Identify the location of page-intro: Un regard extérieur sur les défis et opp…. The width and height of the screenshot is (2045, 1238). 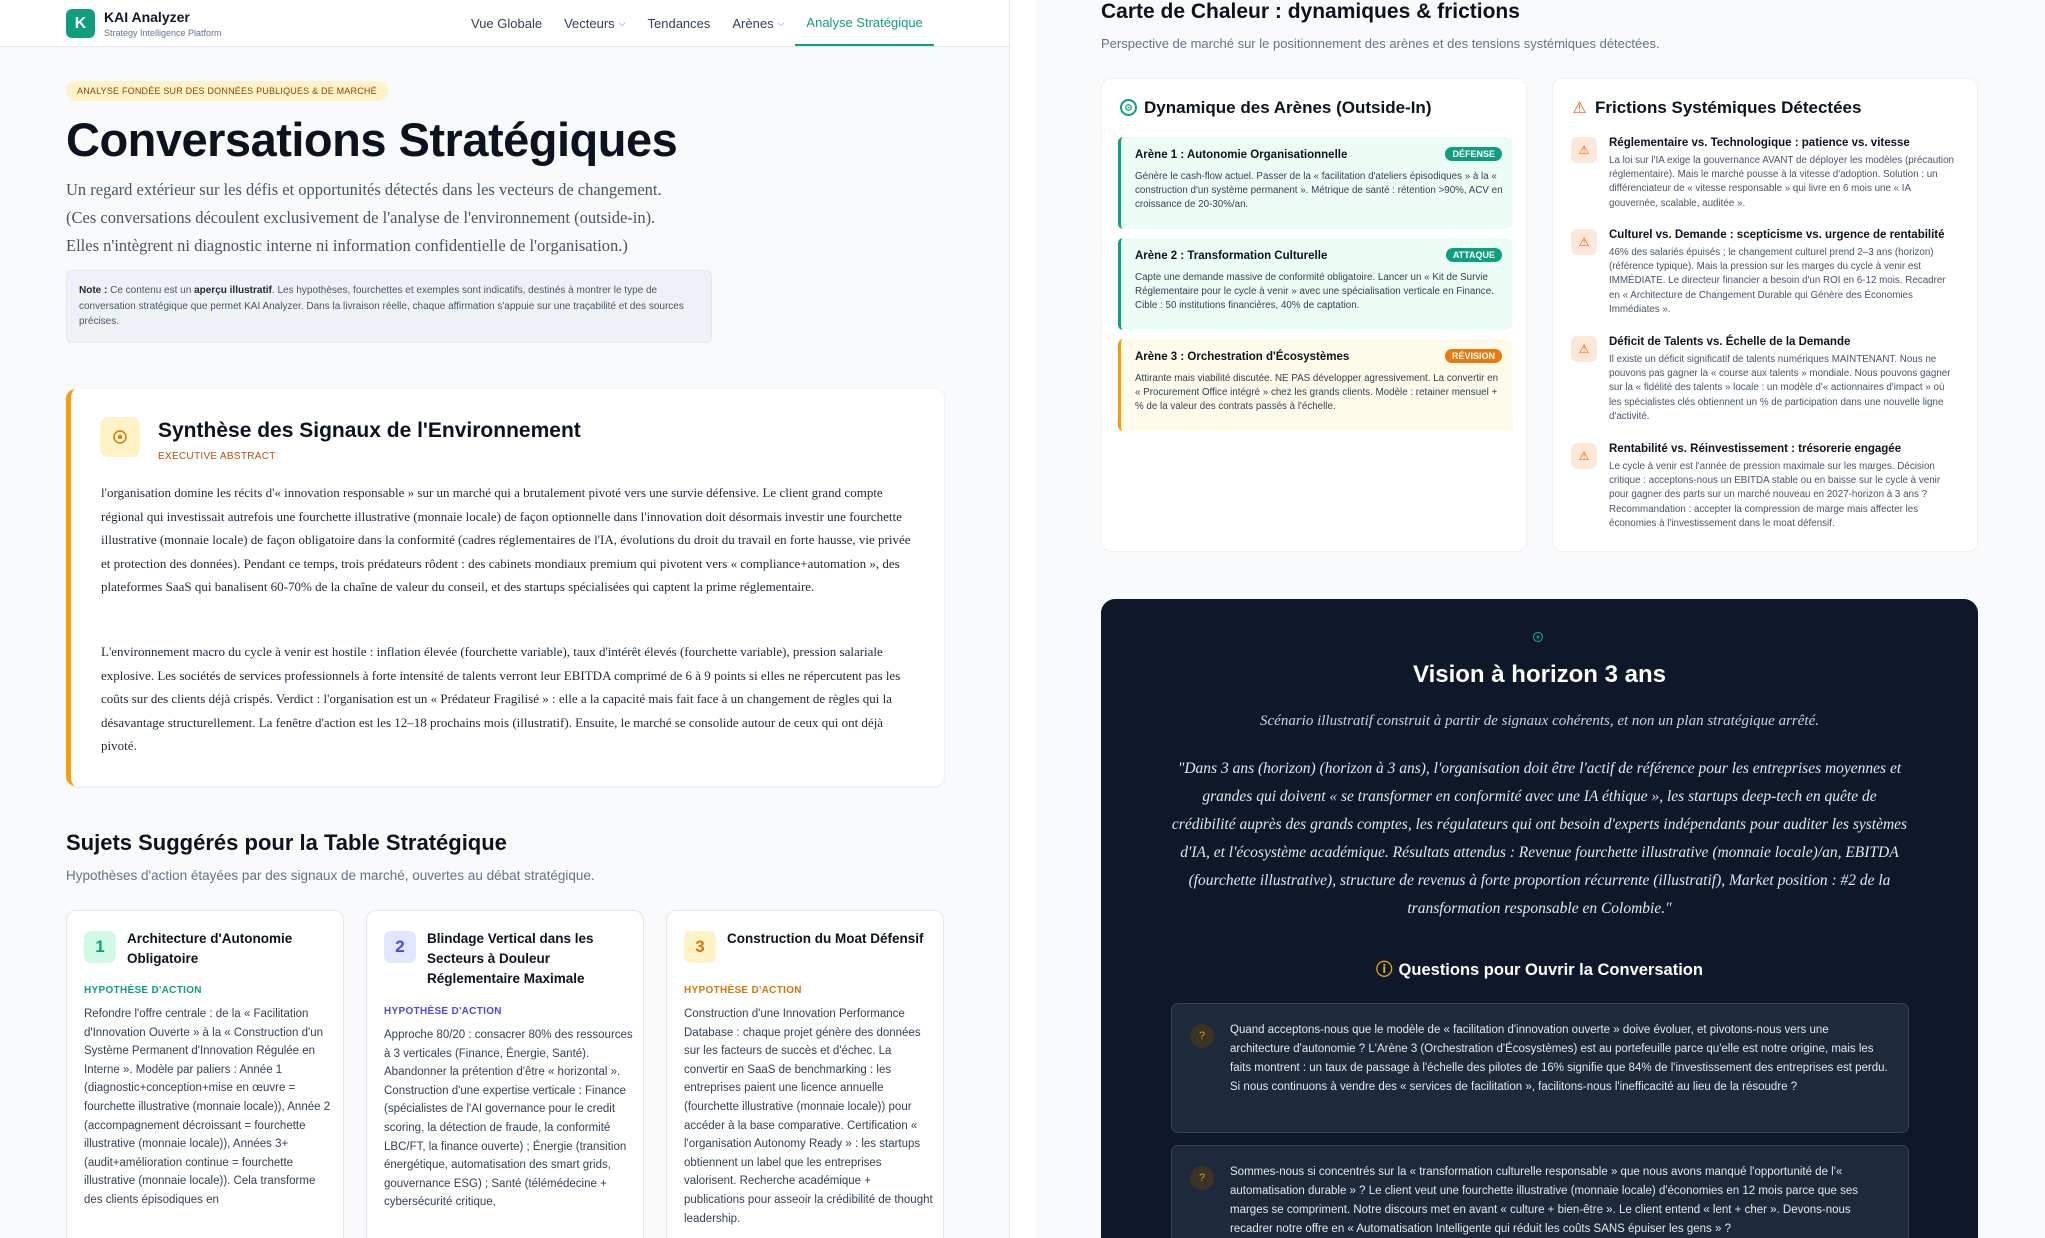
(396, 218).